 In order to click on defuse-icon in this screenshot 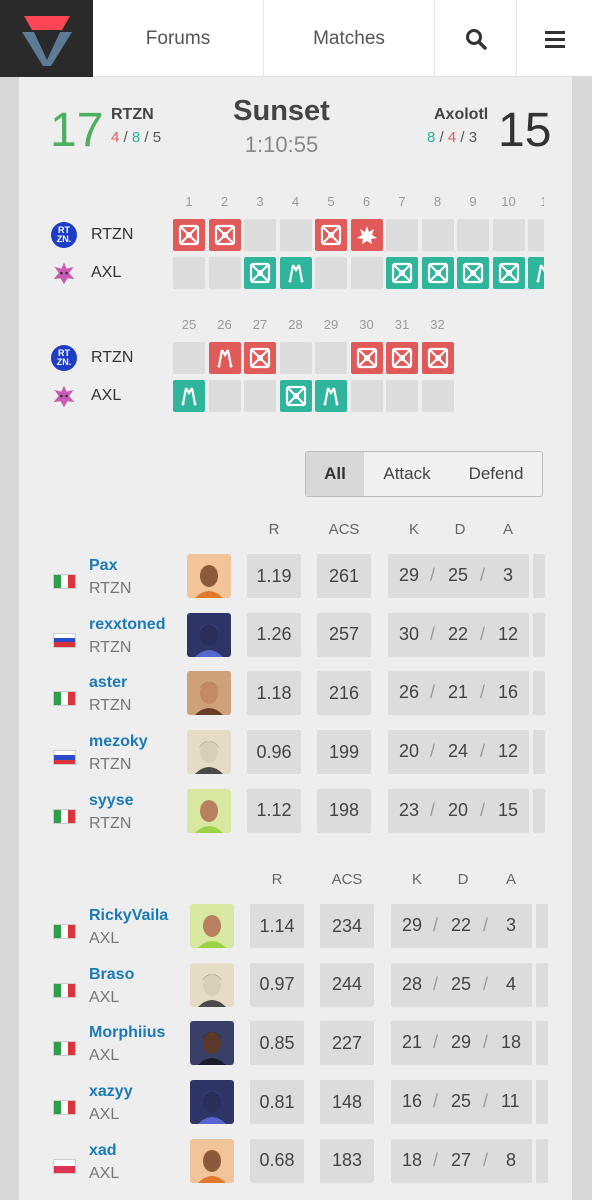, I will do `click(224, 358)`.